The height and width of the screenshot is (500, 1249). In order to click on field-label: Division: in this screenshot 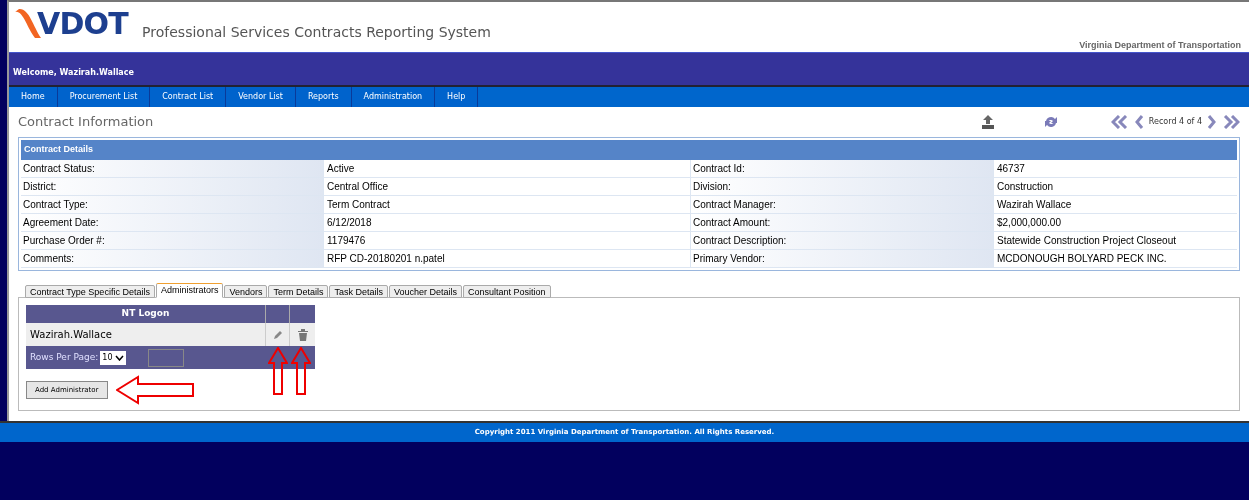, I will do `click(842, 187)`.